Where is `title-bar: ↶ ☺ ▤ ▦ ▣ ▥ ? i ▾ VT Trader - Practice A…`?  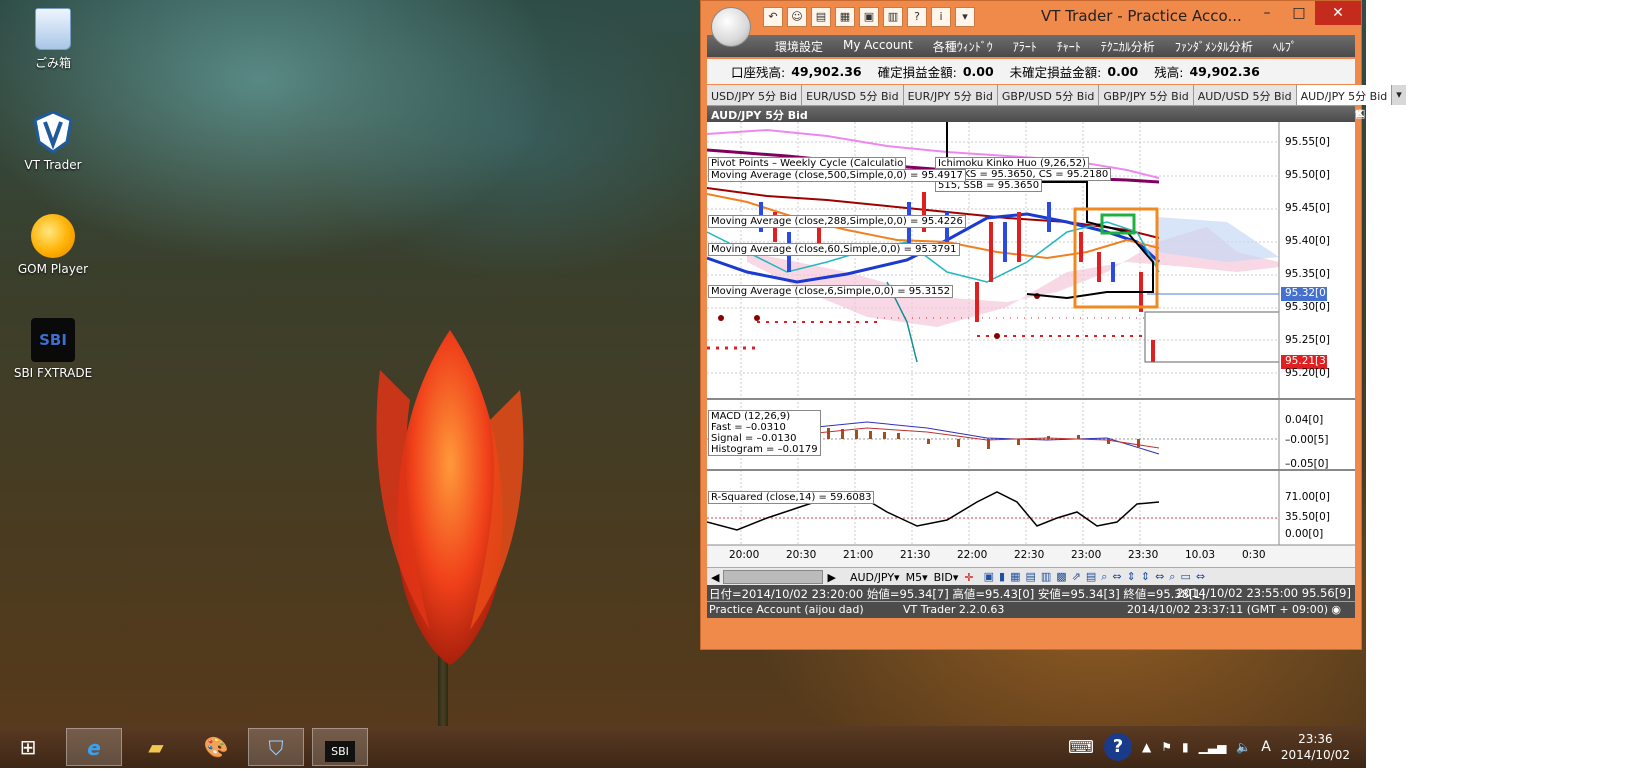
title-bar: ↶ ☺ ▤ ▦ ▣ ▥ ? i ▾ VT Trader - Practice A… is located at coordinates (1031, 16).